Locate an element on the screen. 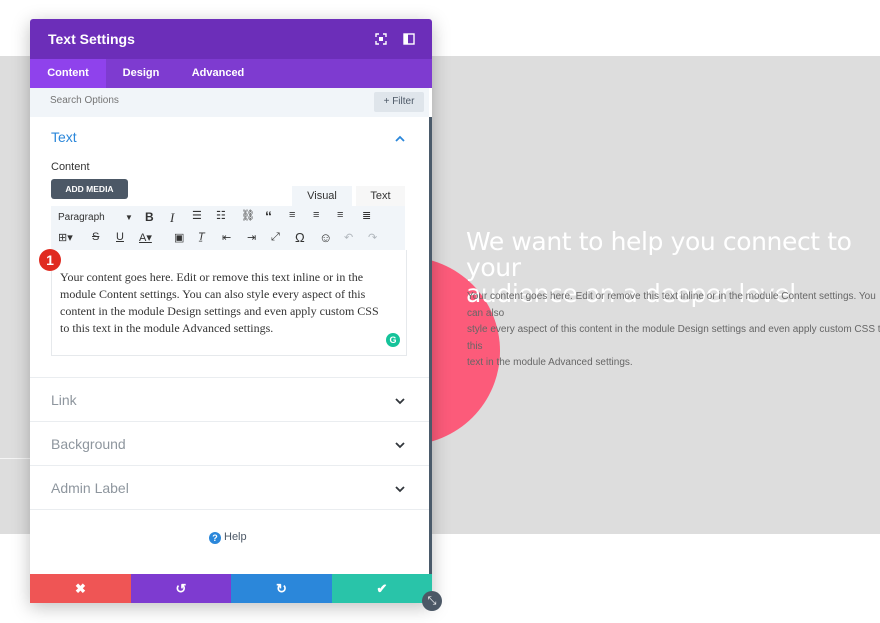 The image size is (880, 623). modal-title: Text Settings is located at coordinates (91, 39).